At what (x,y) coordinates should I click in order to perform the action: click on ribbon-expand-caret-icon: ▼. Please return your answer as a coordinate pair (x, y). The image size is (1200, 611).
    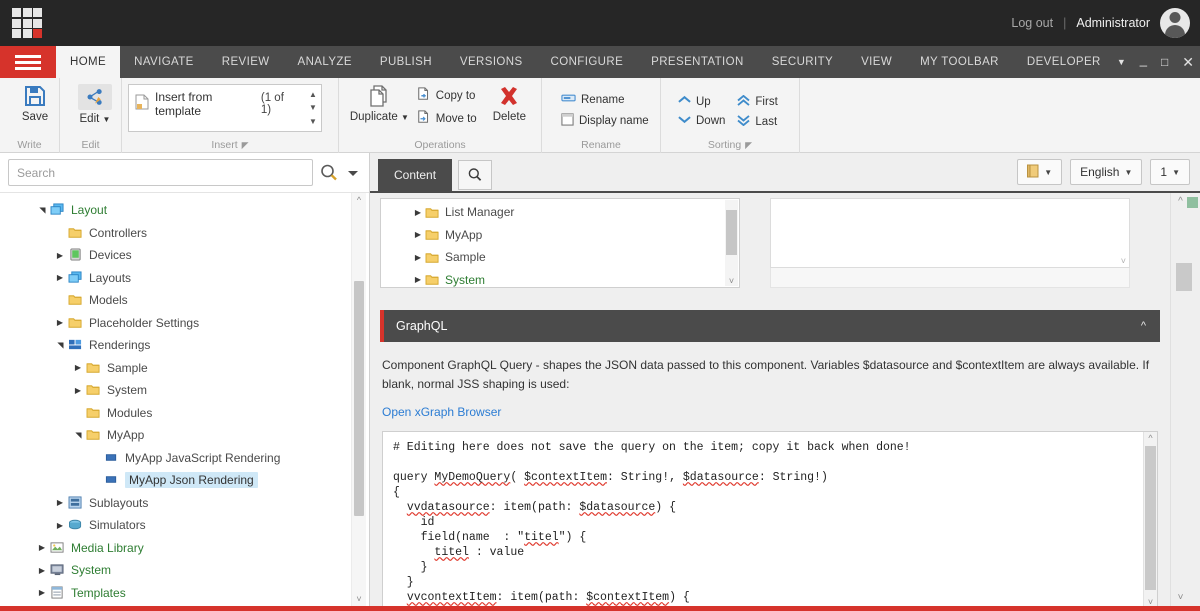
    Looking at the image, I should click on (1121, 62).